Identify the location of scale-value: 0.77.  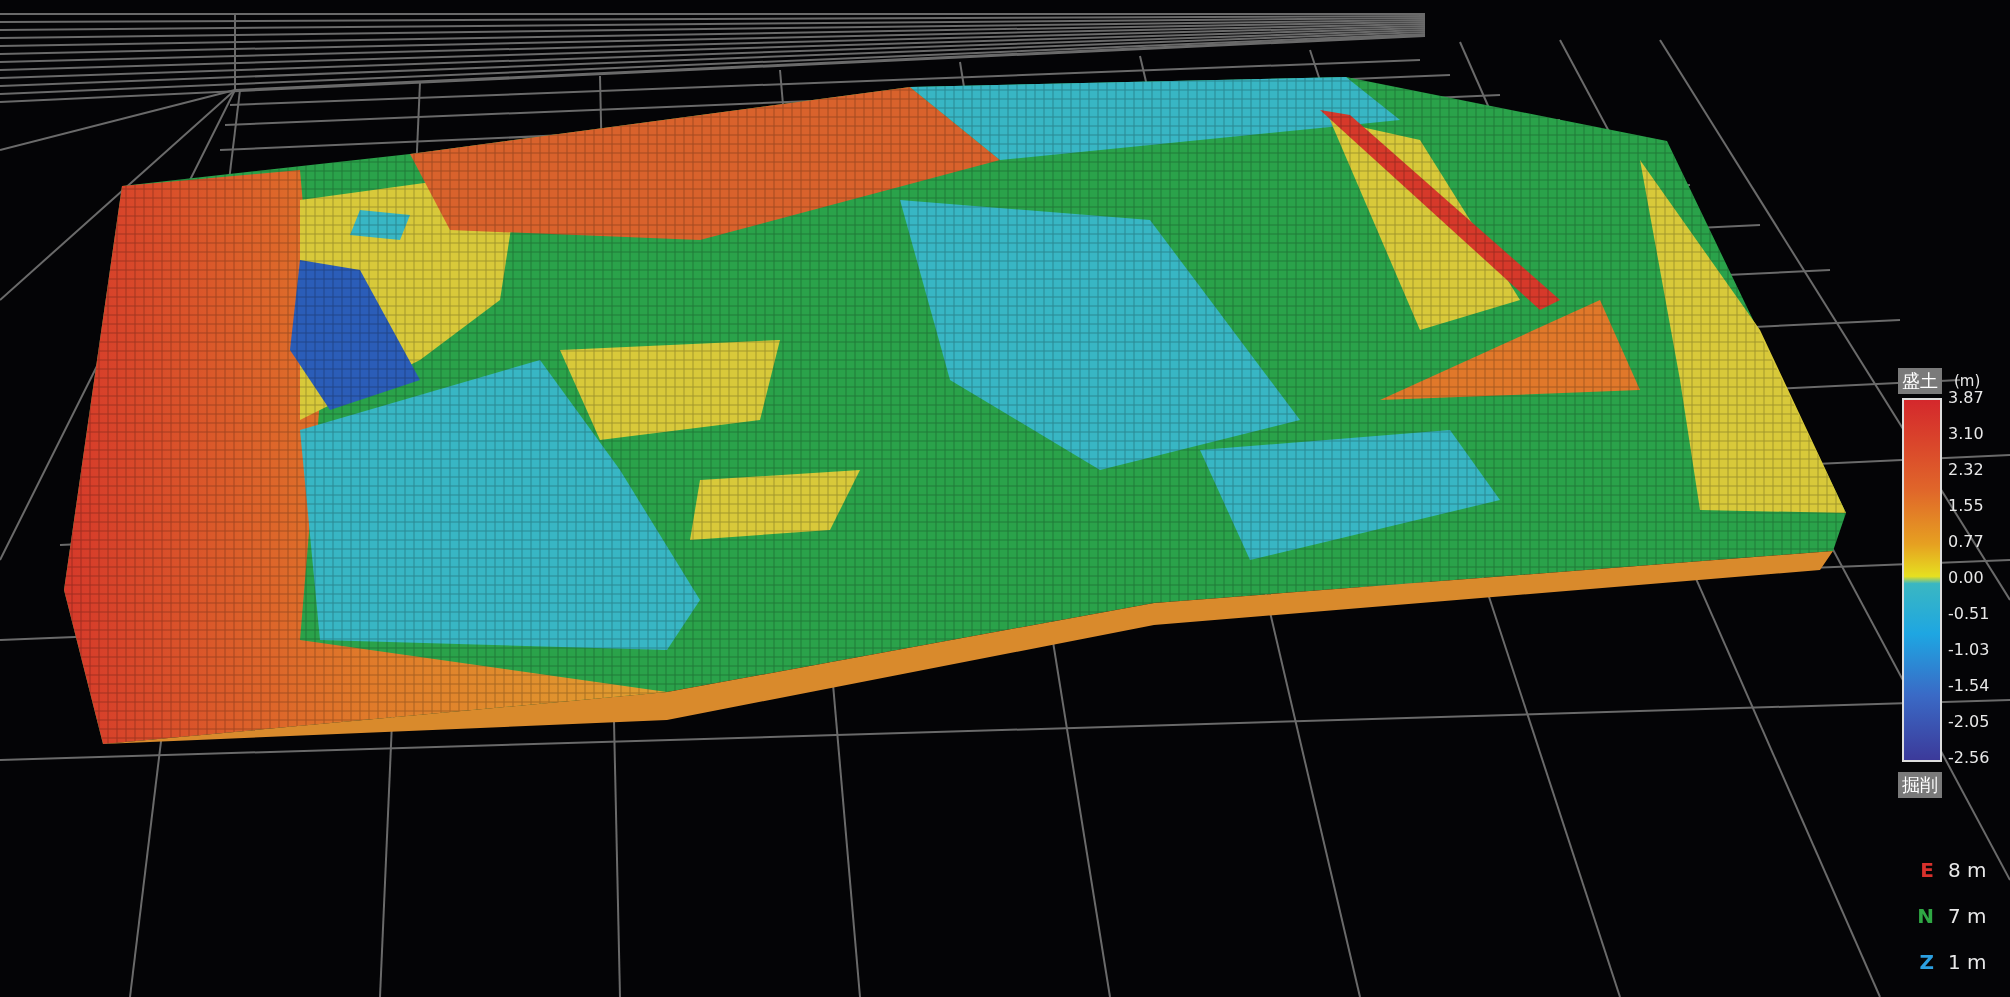
(1966, 542).